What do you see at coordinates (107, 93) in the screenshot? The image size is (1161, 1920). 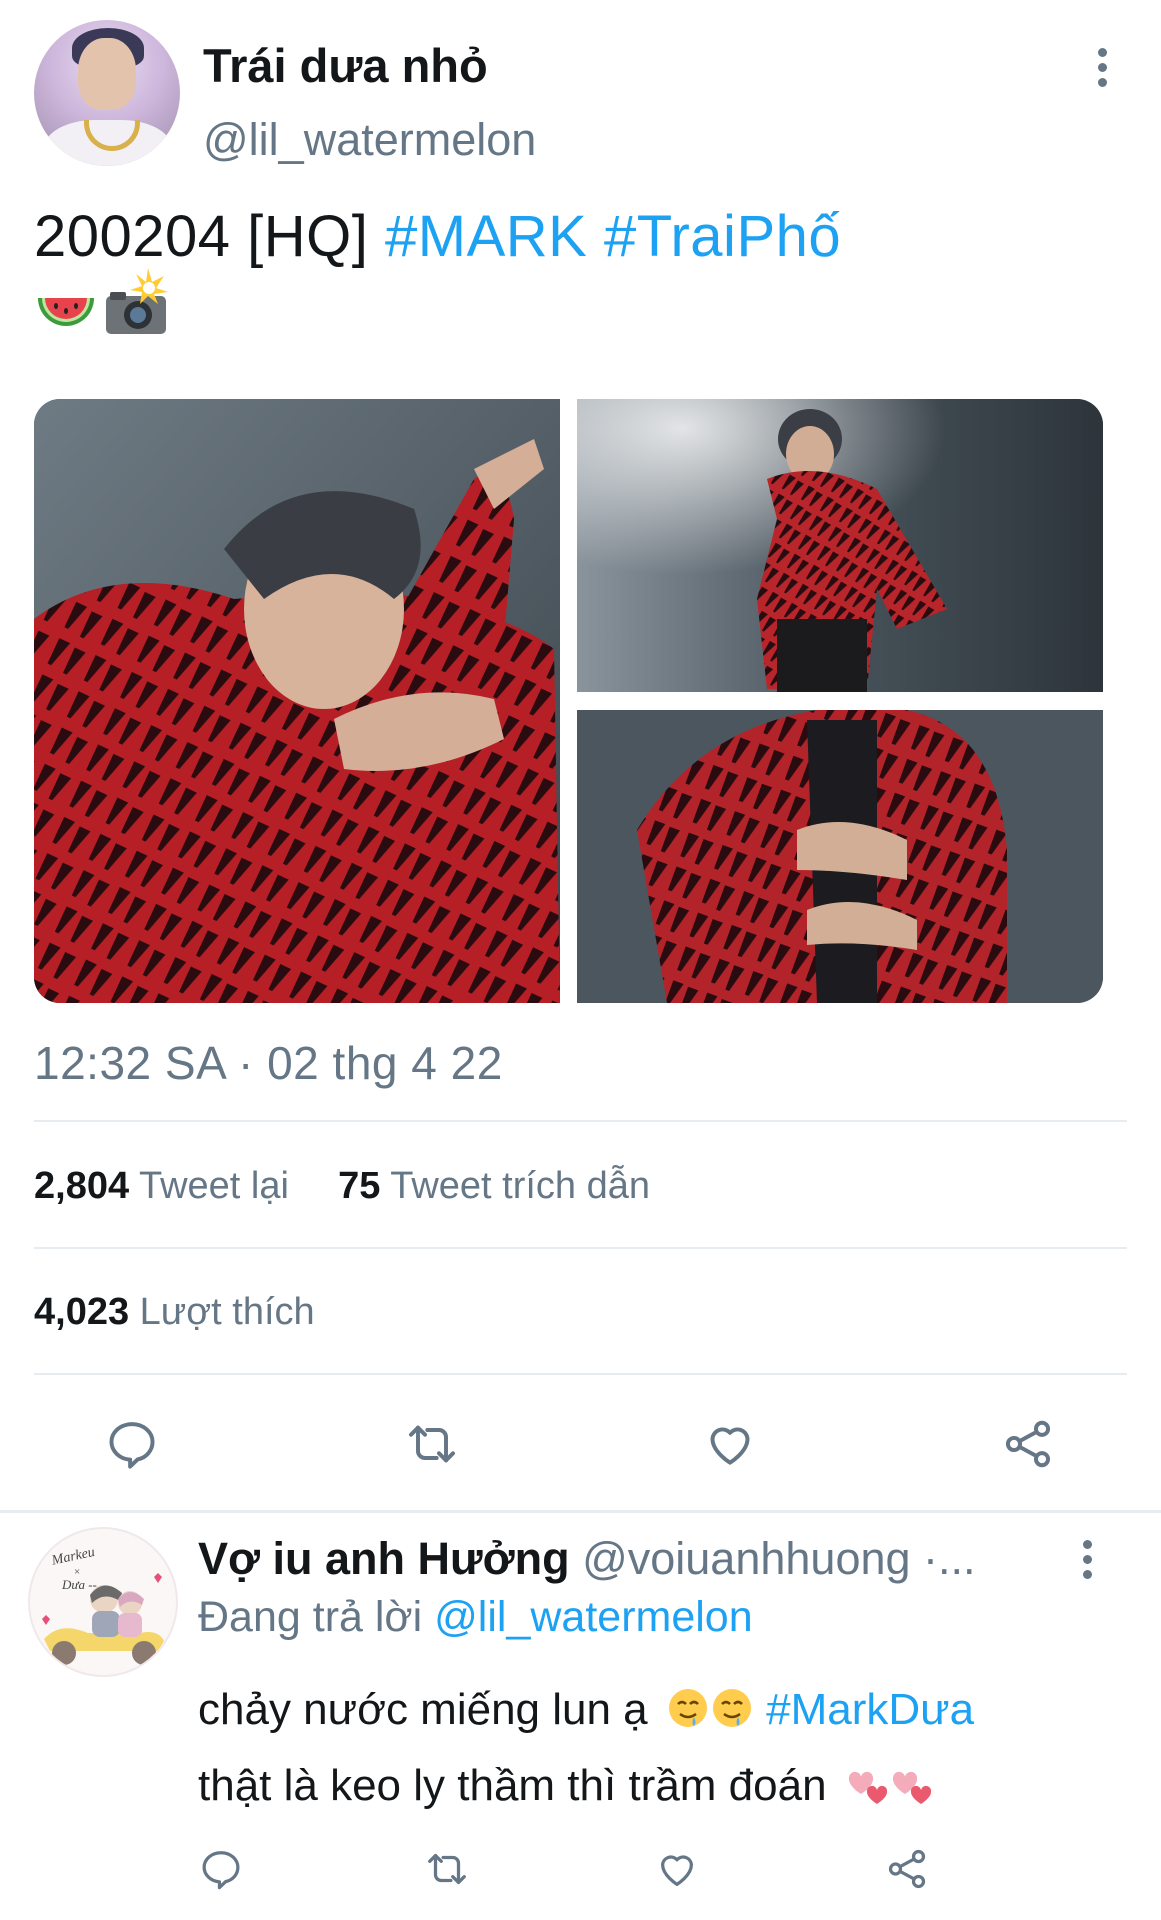 I see `author-avatar` at bounding box center [107, 93].